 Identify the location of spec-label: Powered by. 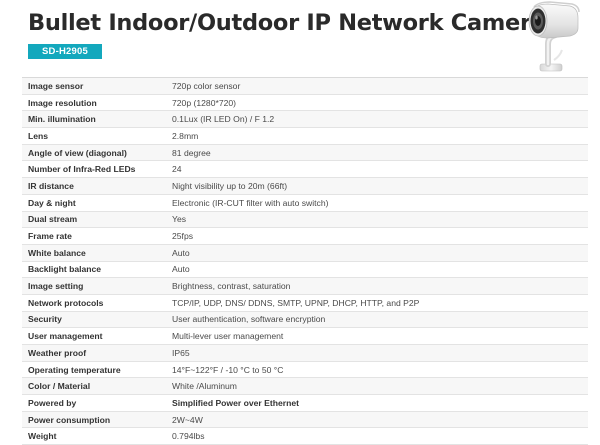
(52, 402).